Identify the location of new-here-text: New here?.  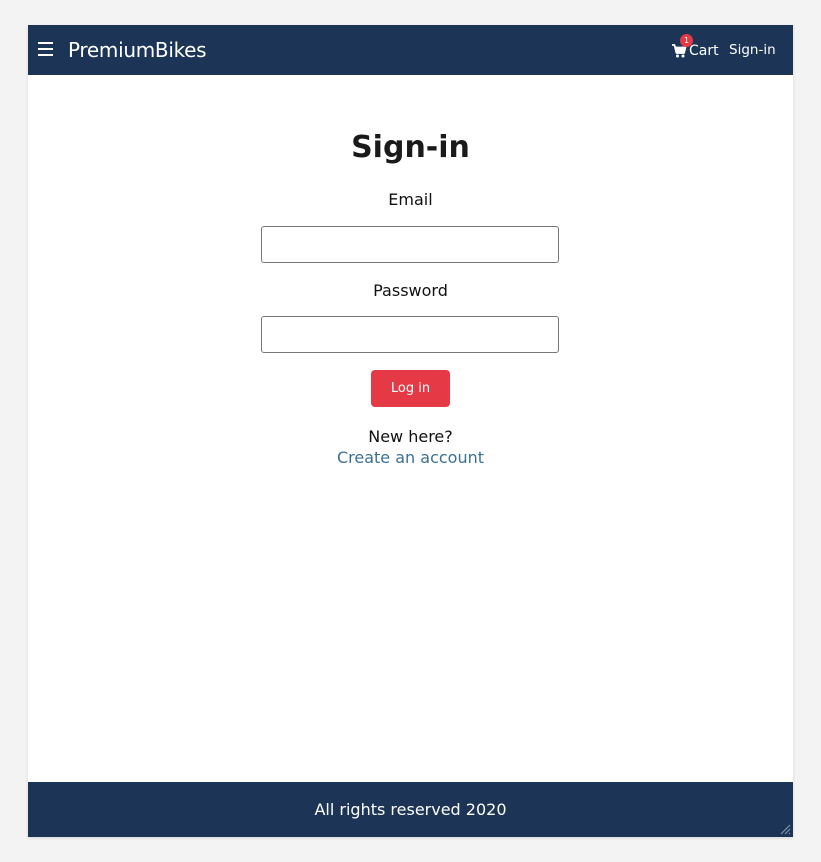
(410, 436).